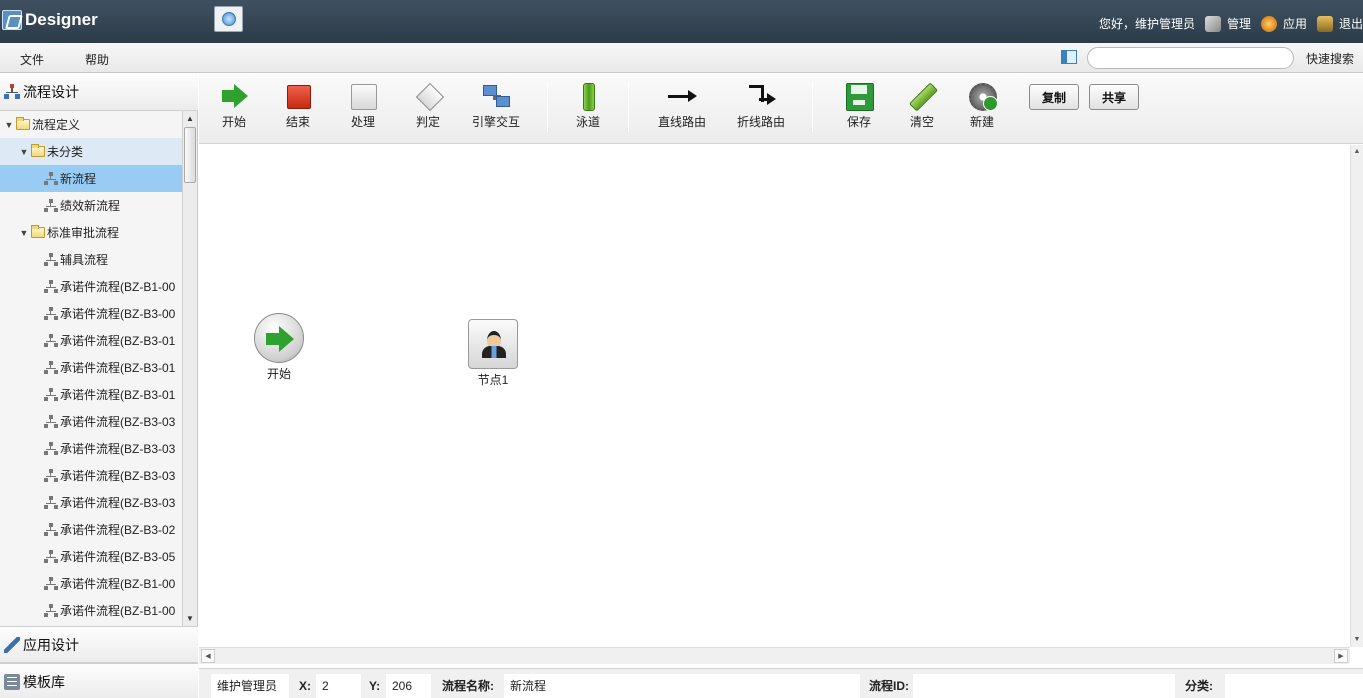 The height and width of the screenshot is (698, 1363). I want to click on tool-label: 判定, so click(427, 122).